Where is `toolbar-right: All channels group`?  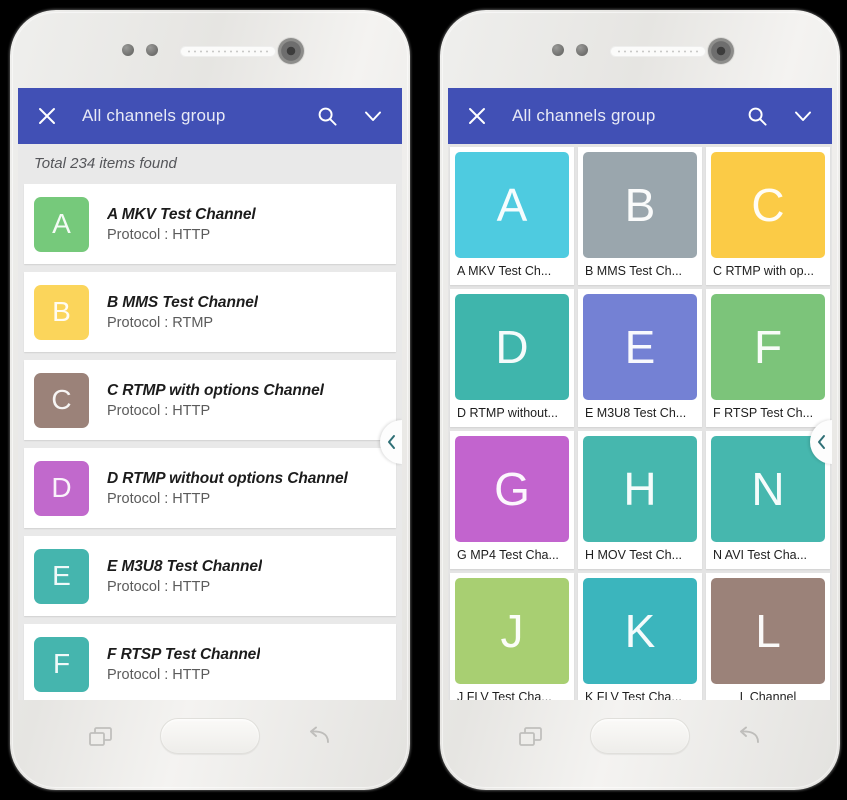 toolbar-right: All channels group is located at coordinates (640, 116).